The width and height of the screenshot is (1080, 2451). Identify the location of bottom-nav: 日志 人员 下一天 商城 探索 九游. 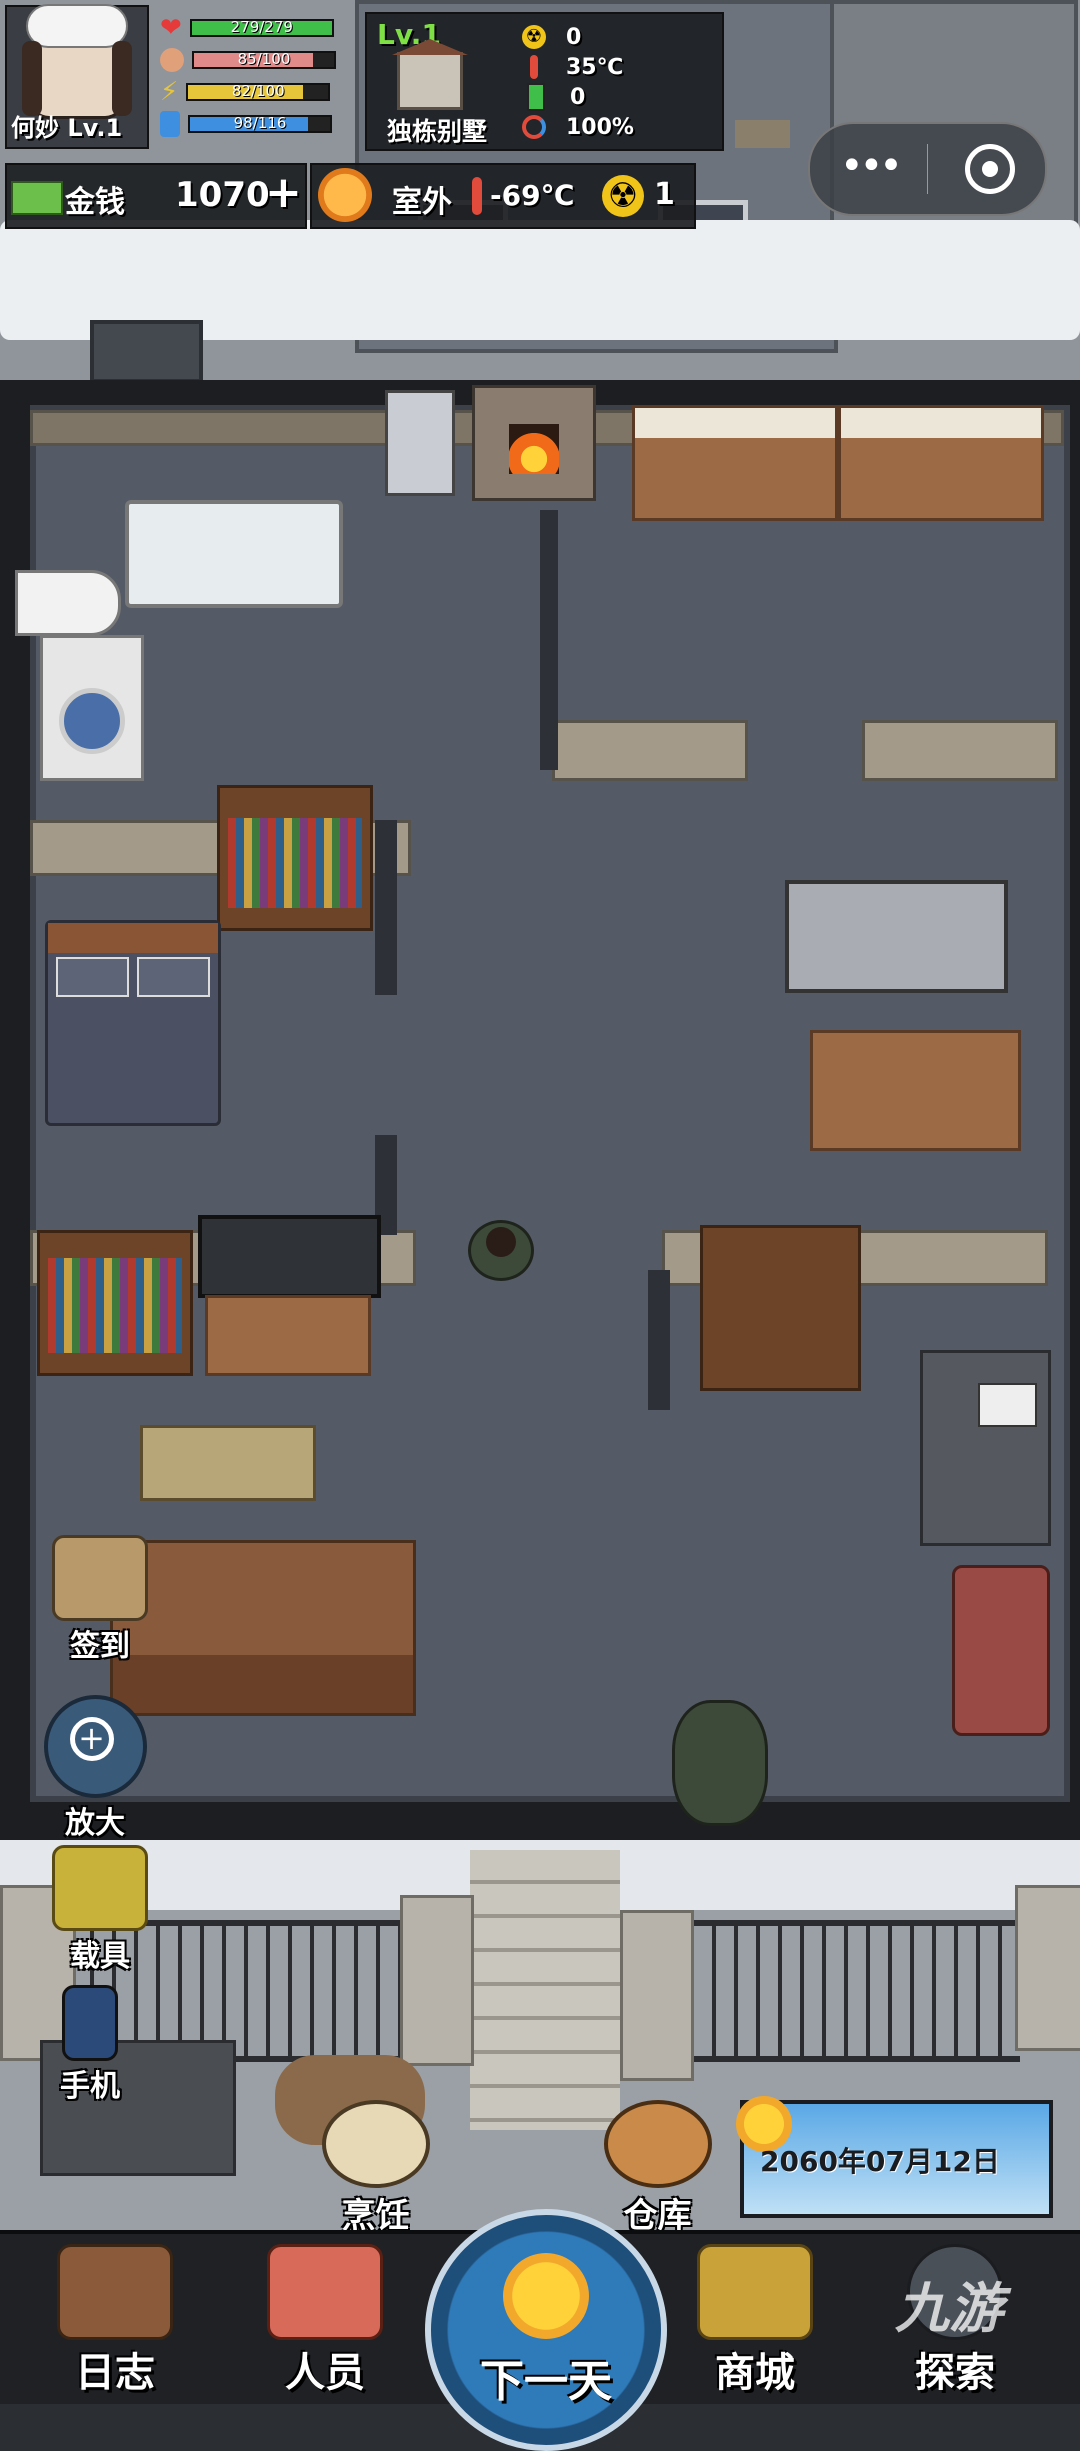
(540, 2330).